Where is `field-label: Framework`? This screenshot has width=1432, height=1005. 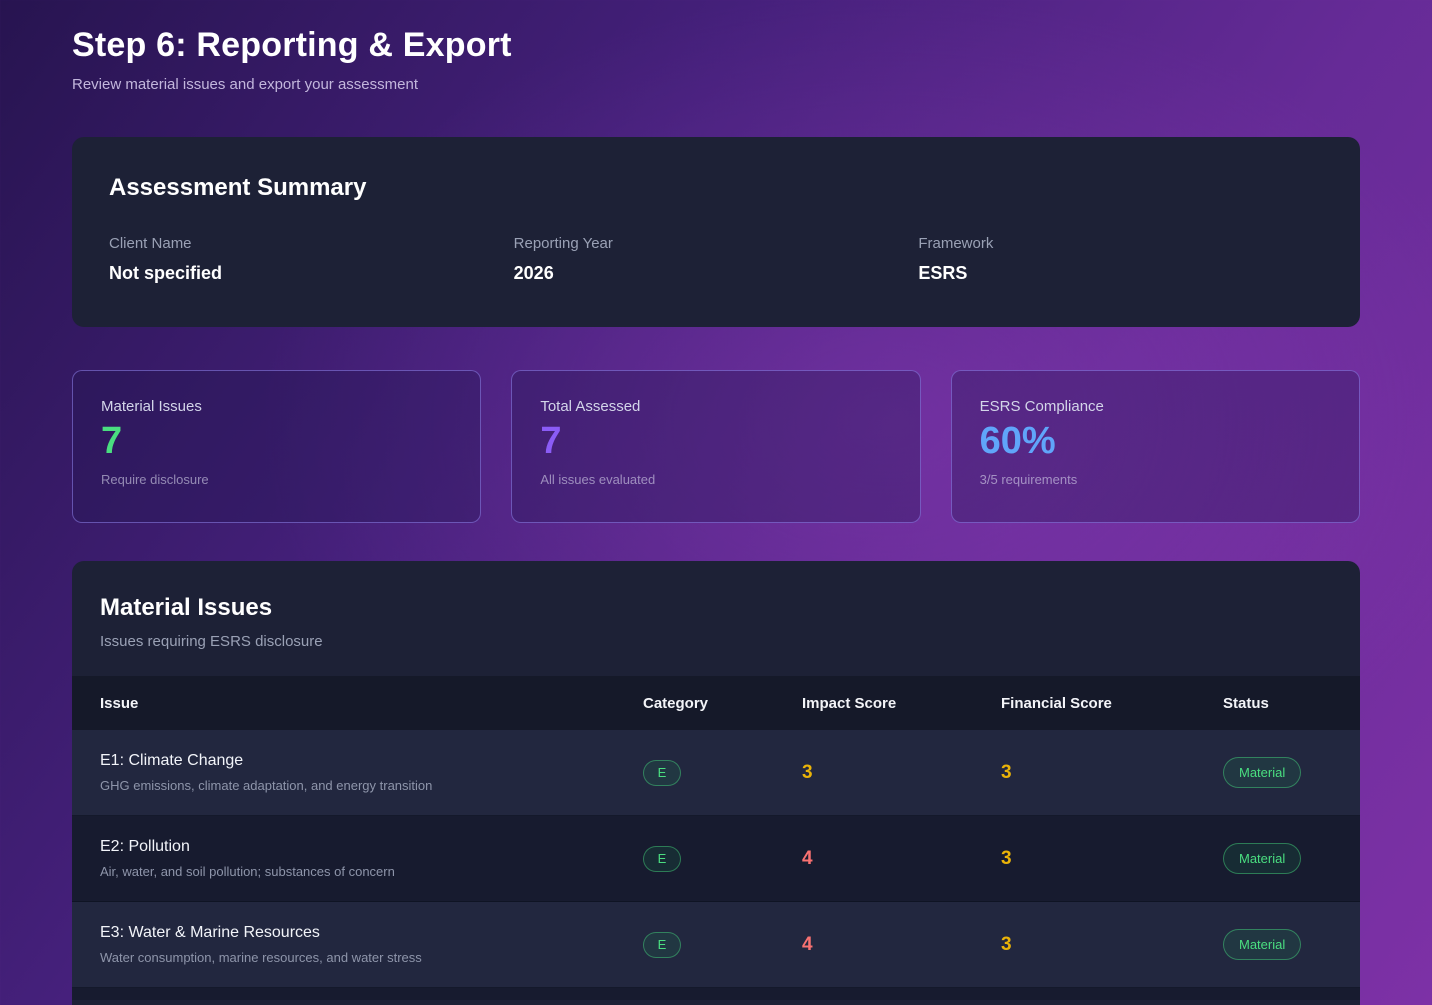 field-label: Framework is located at coordinates (956, 243).